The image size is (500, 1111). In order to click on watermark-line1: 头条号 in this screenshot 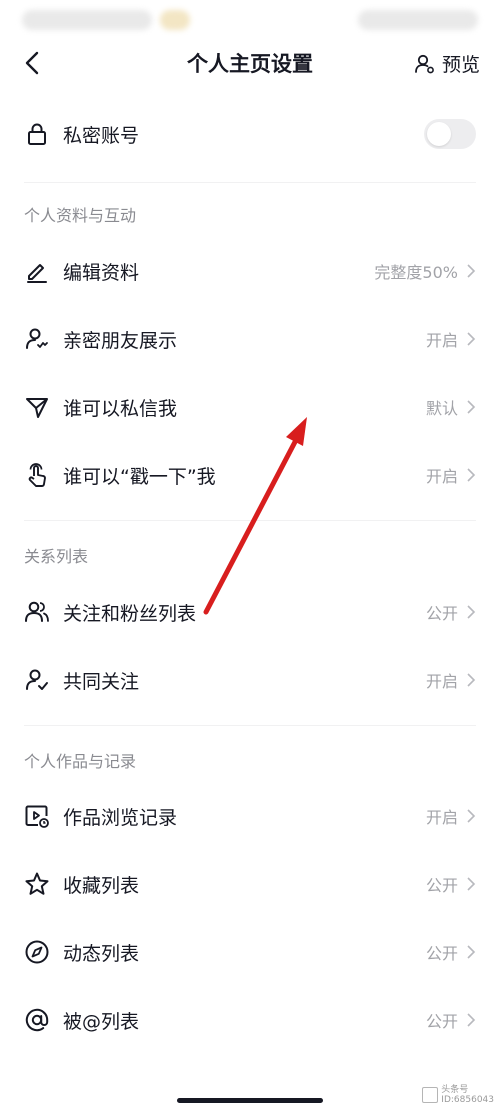, I will do `click(455, 1090)`.